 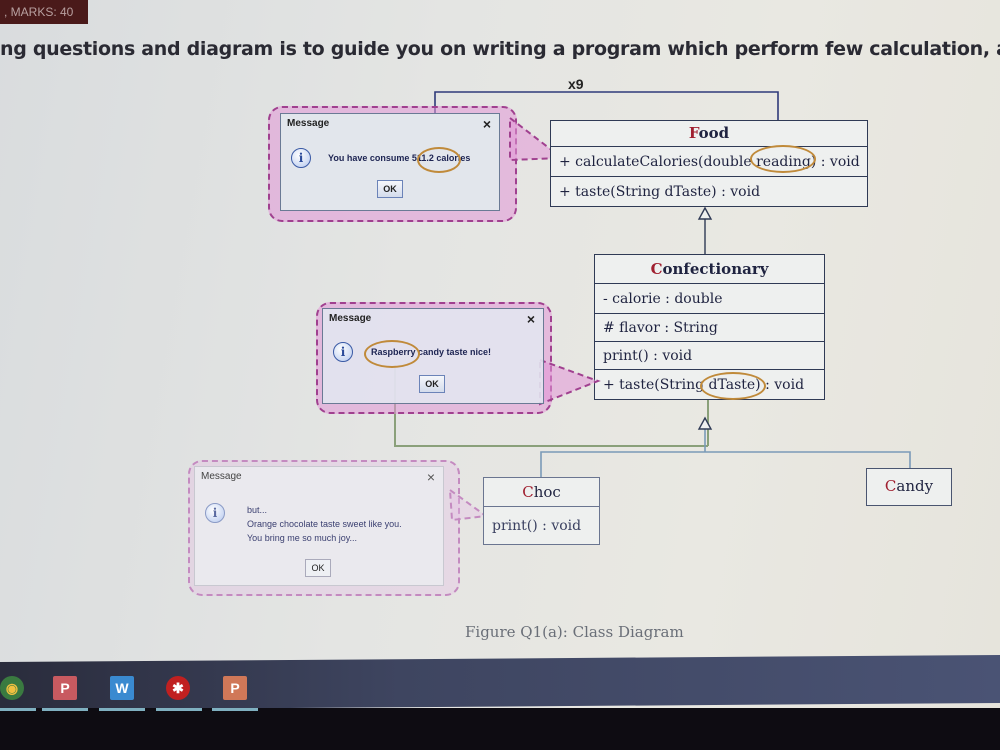 I want to click on class-name-choc: Choc, so click(x=541, y=492).